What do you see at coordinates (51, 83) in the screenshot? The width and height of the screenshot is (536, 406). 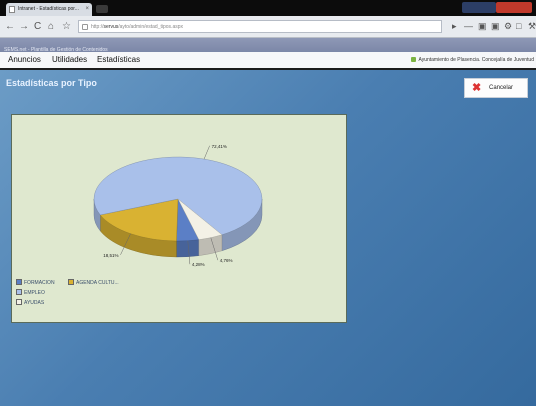 I see `page-title: Estadísticas por Tipo` at bounding box center [51, 83].